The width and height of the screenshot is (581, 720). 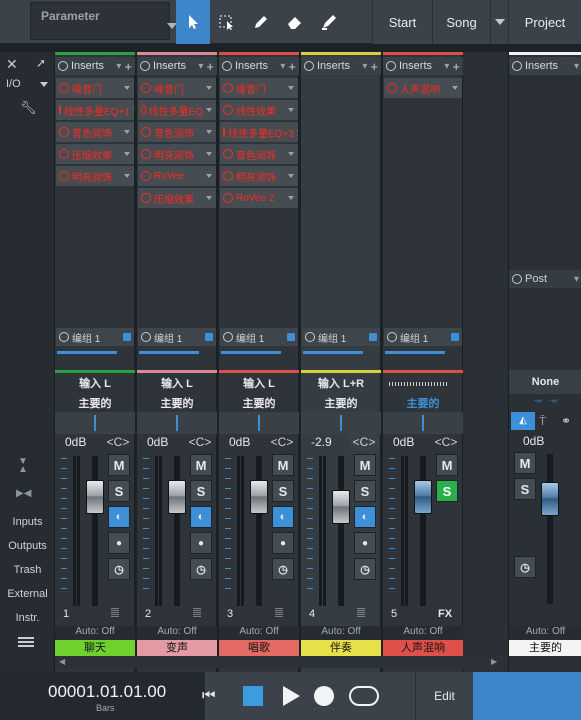 What do you see at coordinates (261, 22) in the screenshot?
I see `pencil-tool-button` at bounding box center [261, 22].